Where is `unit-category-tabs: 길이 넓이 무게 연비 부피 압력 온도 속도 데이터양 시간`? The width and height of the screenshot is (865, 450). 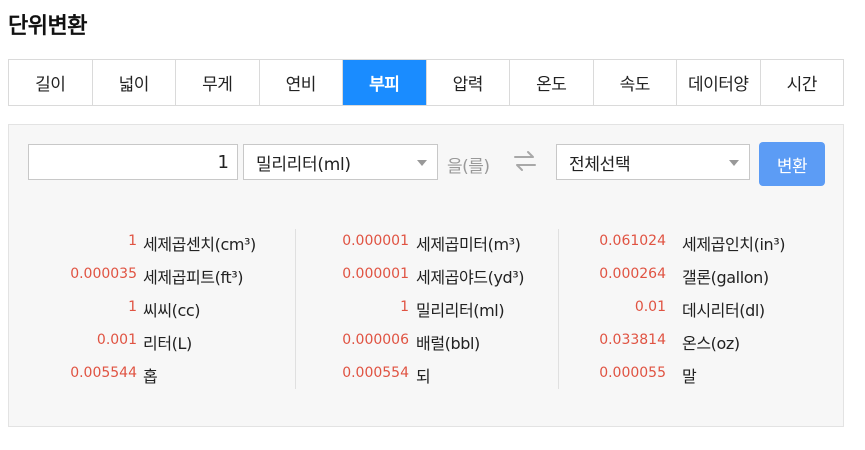
unit-category-tabs: 길이 넓이 무게 연비 부피 압력 온도 속도 데이터양 시간 is located at coordinates (426, 82).